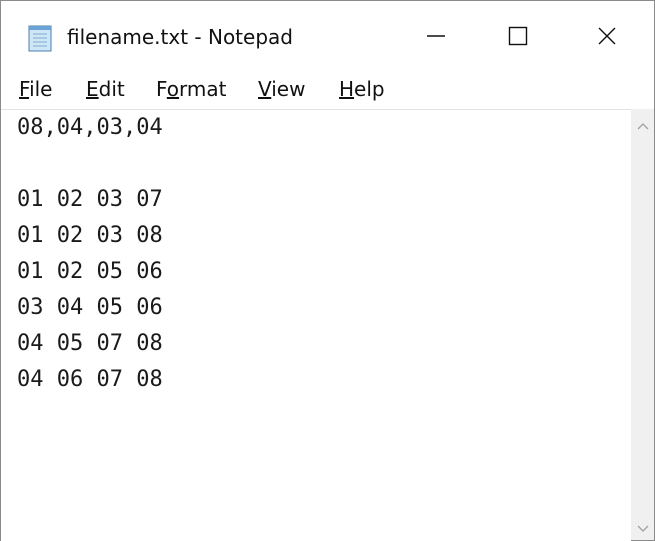 The image size is (655, 541). I want to click on menu-help: Help, so click(362, 89).